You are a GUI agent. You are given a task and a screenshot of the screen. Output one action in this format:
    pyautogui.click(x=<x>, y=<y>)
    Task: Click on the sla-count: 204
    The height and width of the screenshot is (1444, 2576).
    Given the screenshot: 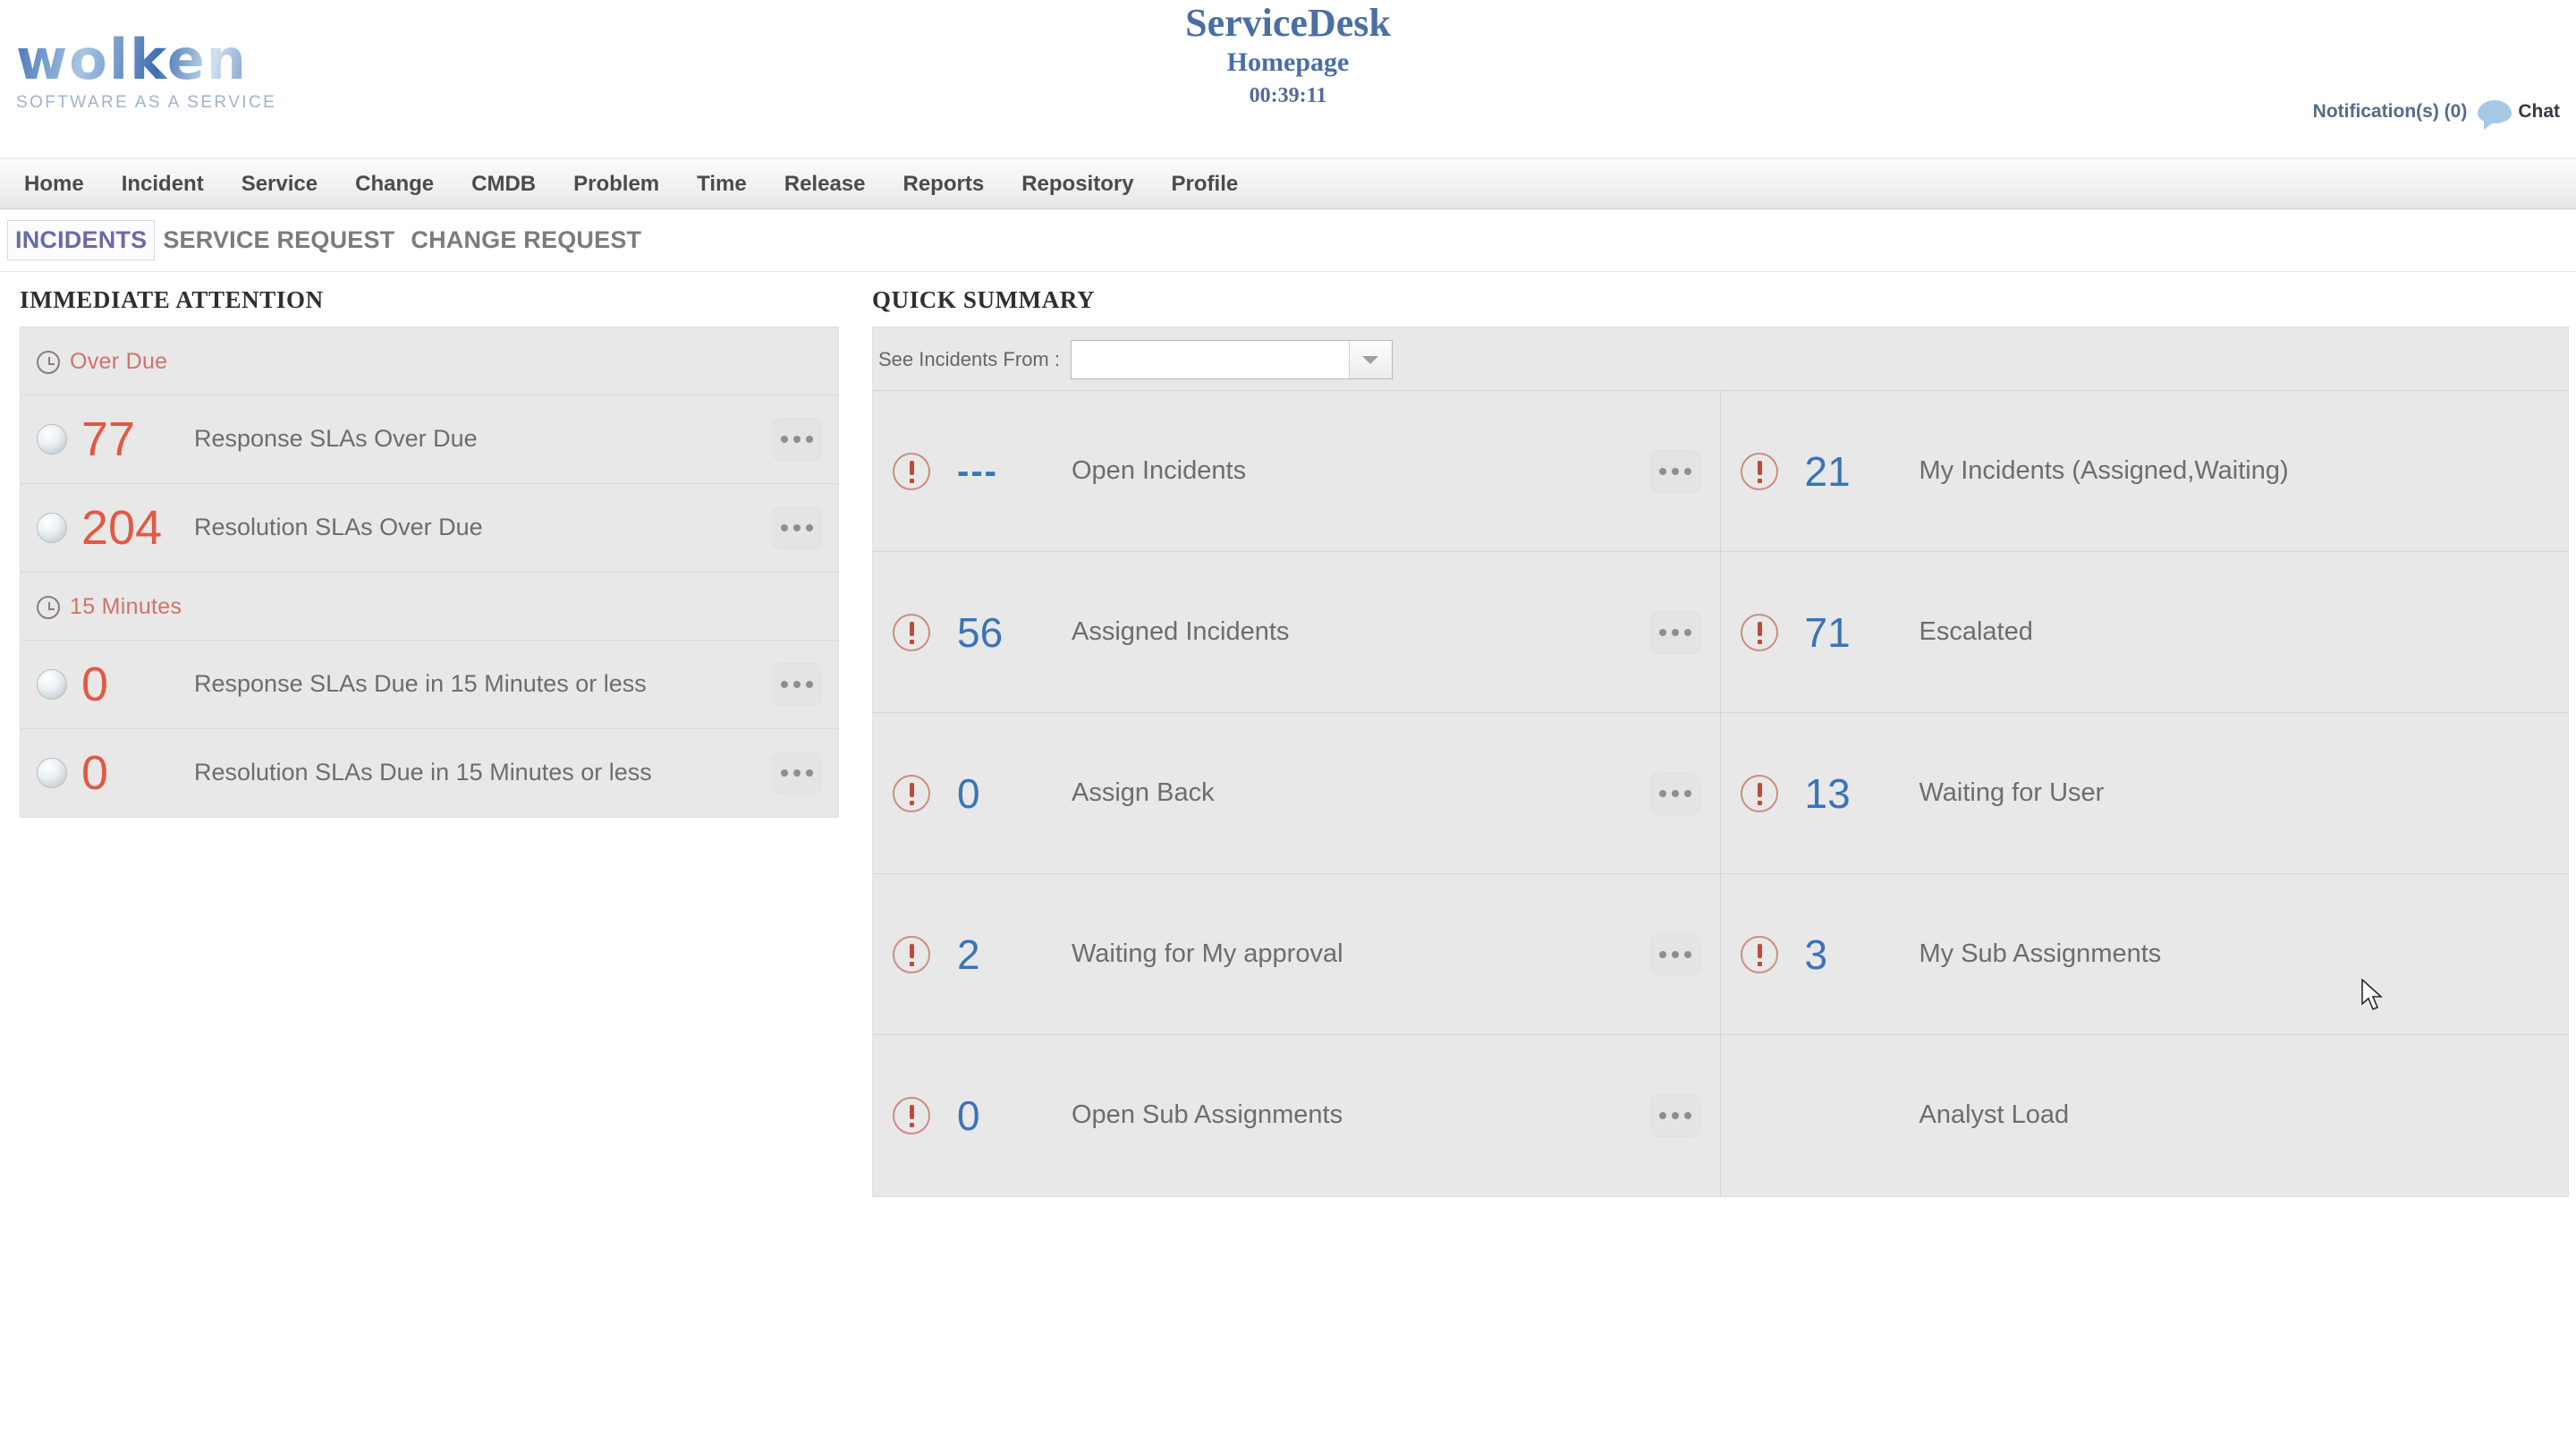 What is the action you would take?
    pyautogui.click(x=122, y=528)
    